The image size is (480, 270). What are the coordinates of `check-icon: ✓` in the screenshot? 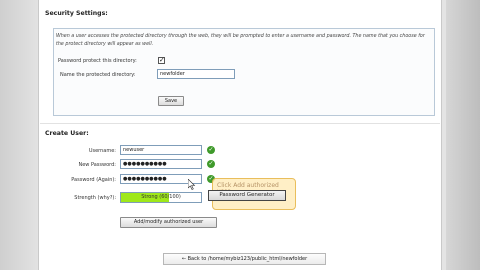 It's located at (162, 60).